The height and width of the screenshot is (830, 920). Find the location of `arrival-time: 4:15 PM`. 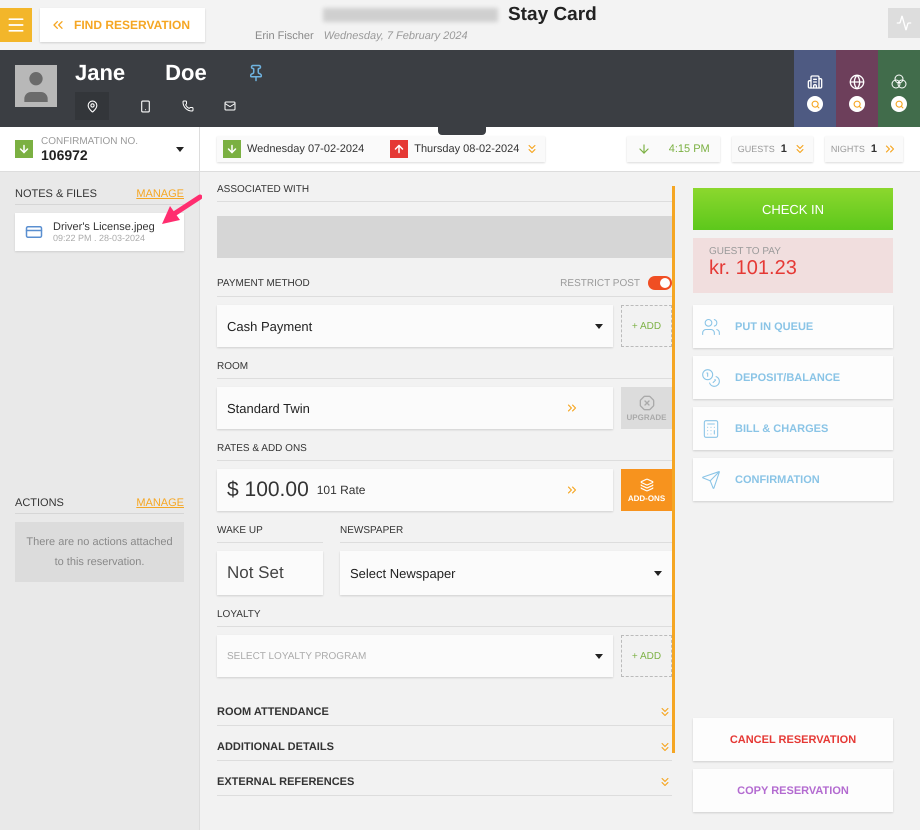

arrival-time: 4:15 PM is located at coordinates (673, 149).